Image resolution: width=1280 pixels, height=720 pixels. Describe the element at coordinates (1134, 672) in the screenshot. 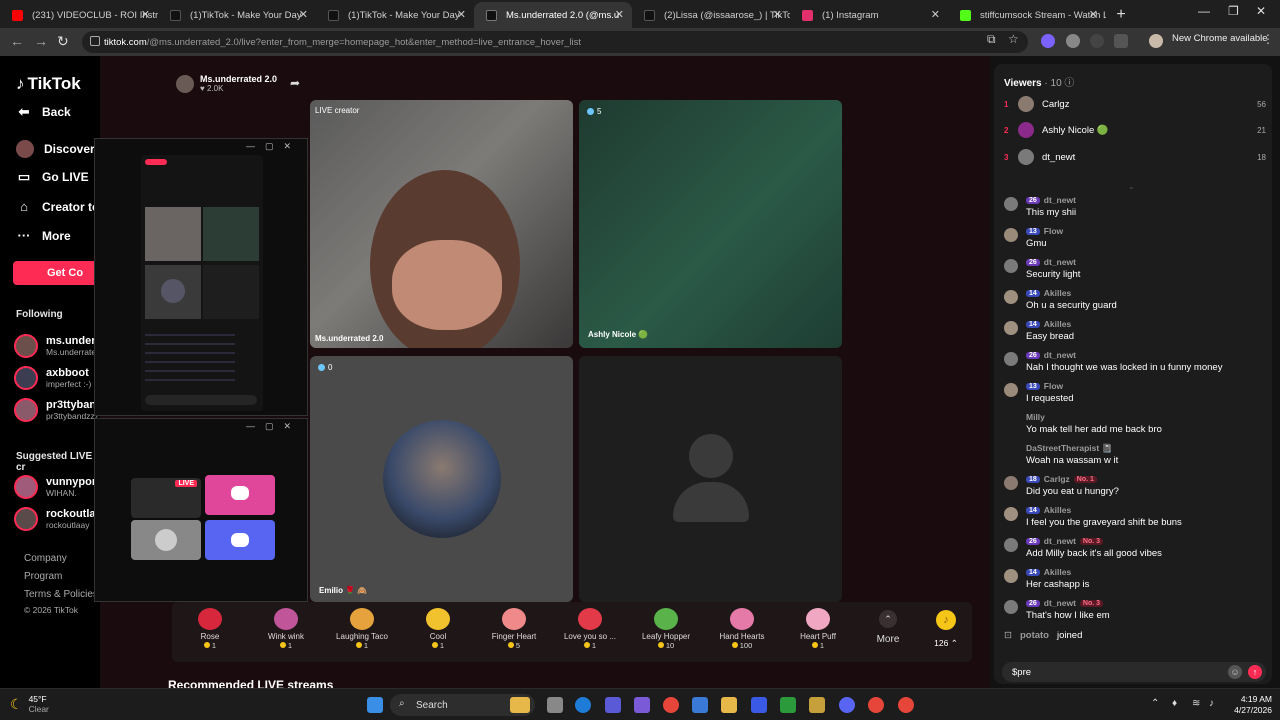

I see `chat-input` at that location.